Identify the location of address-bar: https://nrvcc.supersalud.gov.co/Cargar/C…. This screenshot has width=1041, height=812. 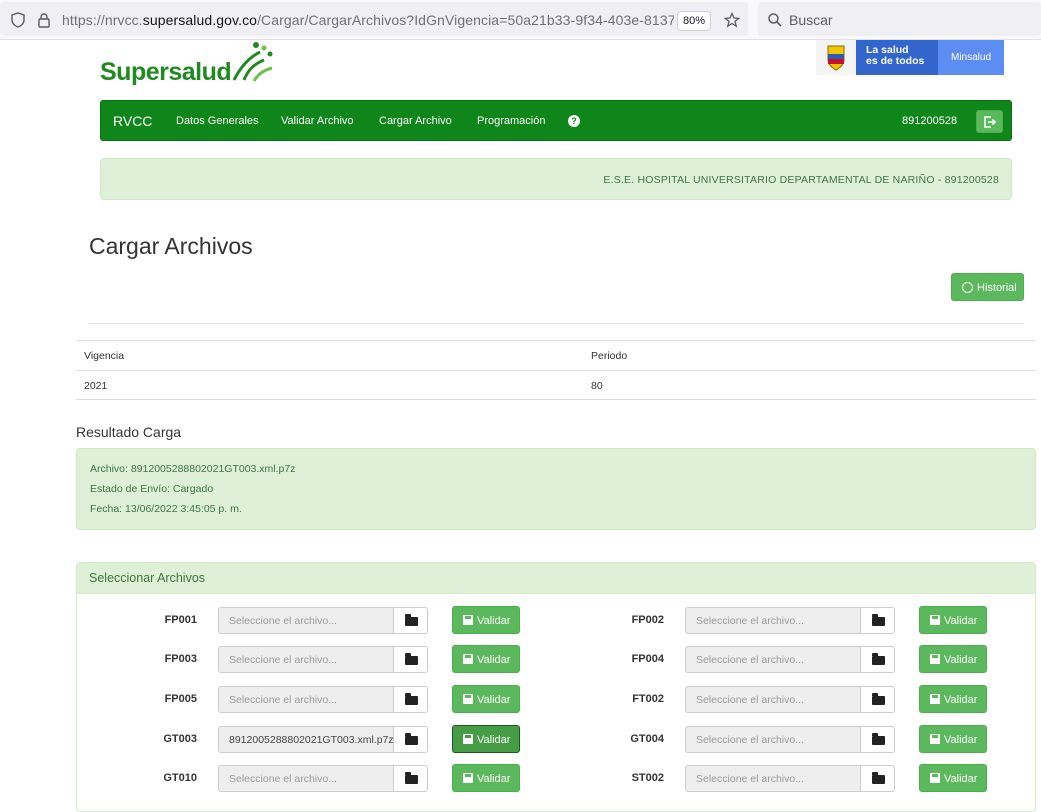
(374, 19).